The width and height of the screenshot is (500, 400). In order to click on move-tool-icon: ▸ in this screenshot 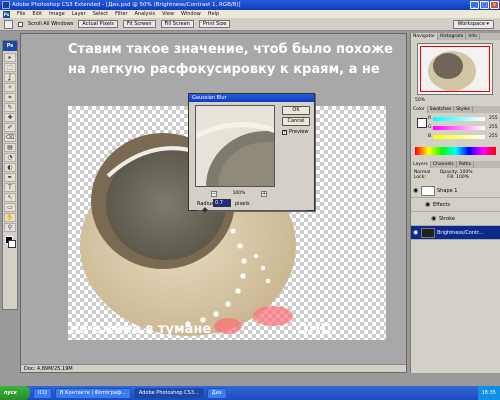, I will do `click(10, 57)`.